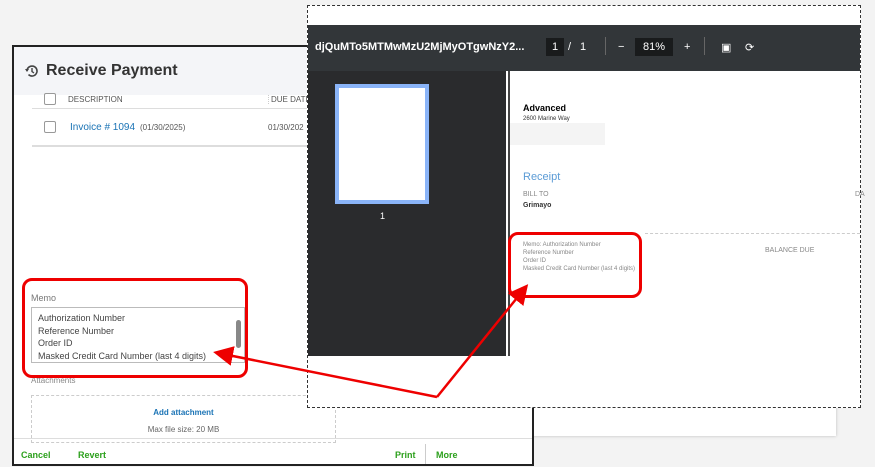  What do you see at coordinates (371, 341) in the screenshot?
I see `annotation-arrows` at bounding box center [371, 341].